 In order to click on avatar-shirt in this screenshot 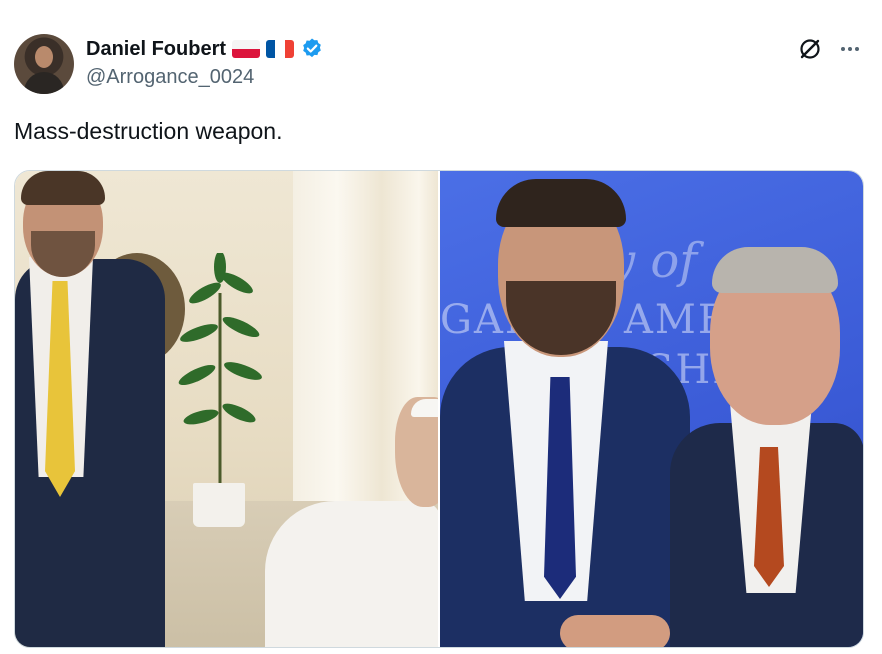, I will do `click(44, 83)`.